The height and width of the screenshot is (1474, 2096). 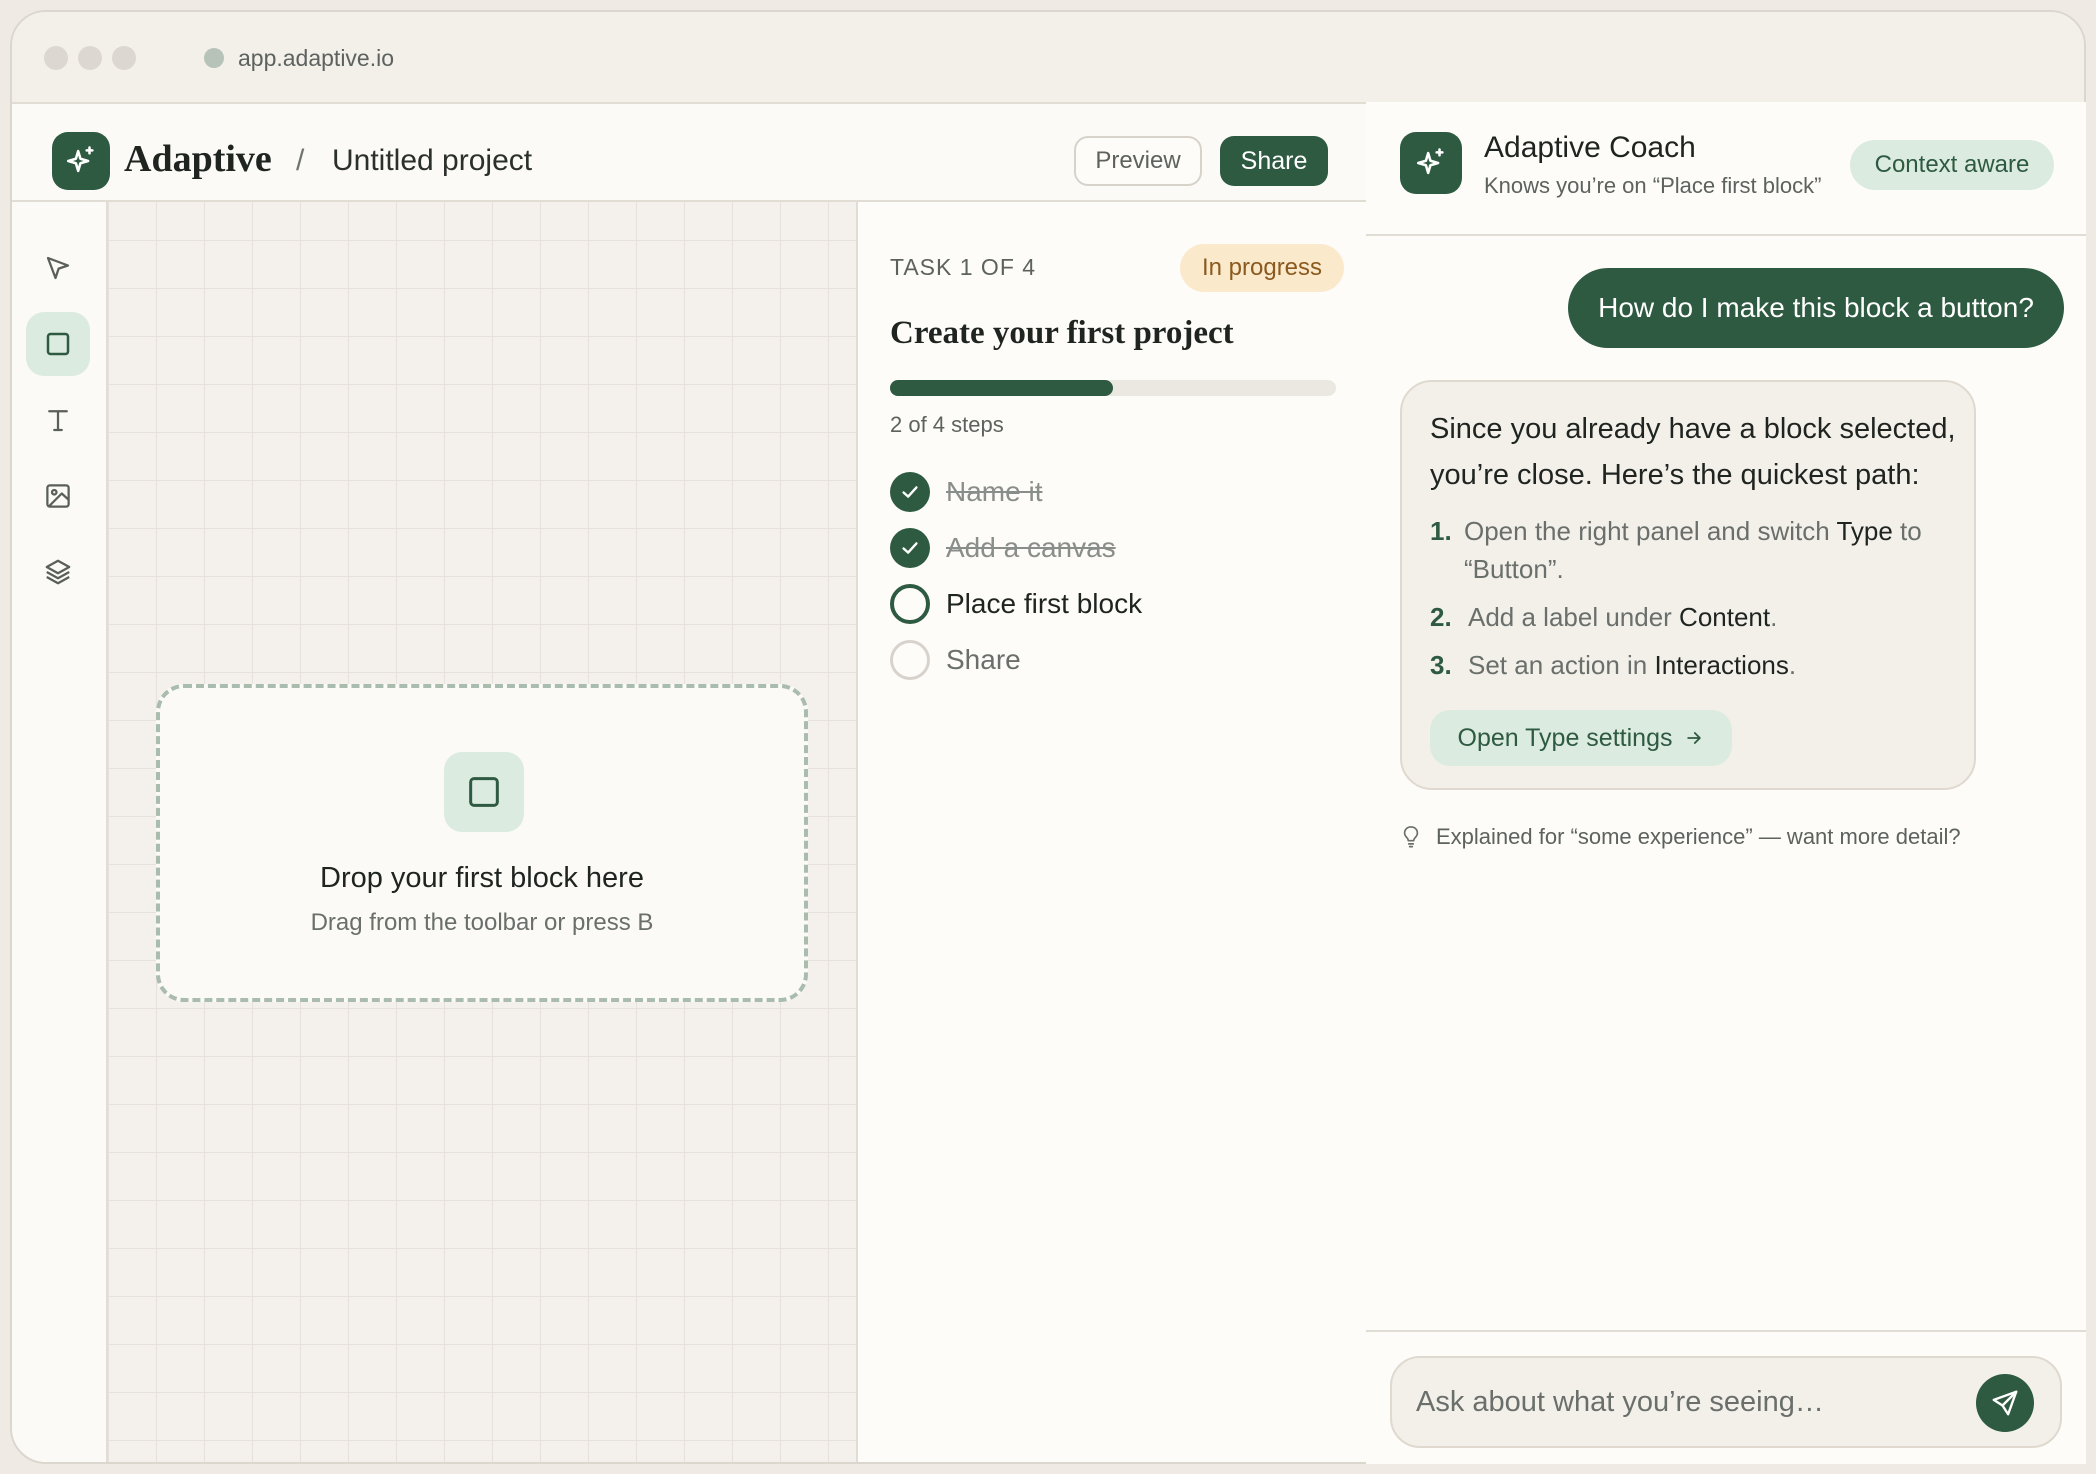 I want to click on task-counter: TASK 1 OF 4, so click(x=963, y=267).